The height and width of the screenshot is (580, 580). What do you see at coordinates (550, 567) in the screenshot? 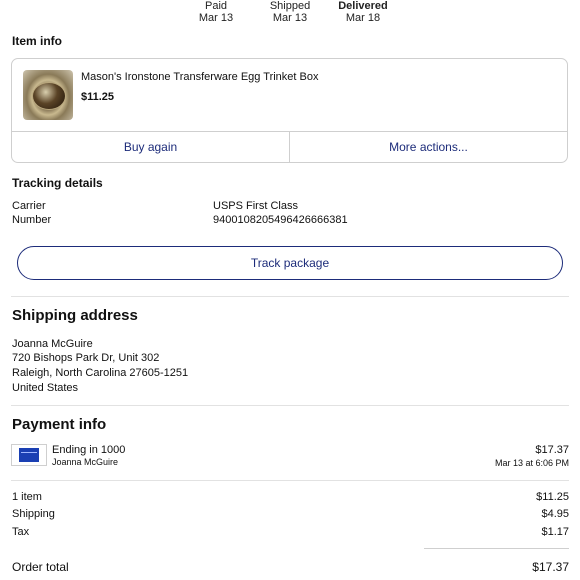
I see `order-total-value: $17.37` at bounding box center [550, 567].